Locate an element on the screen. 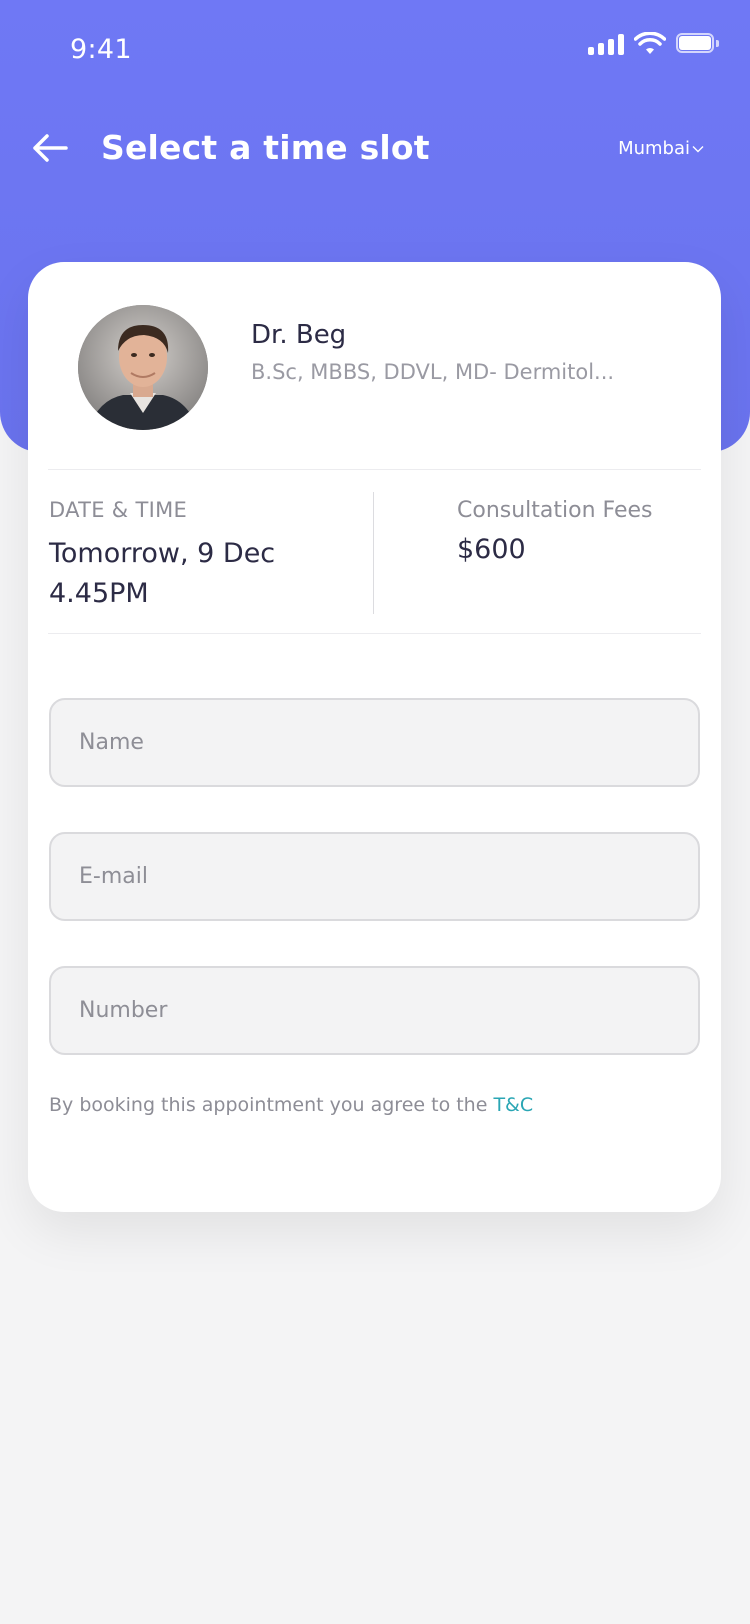 Image resolution: width=750 pixels, height=1624 pixels. back-button is located at coordinates (50, 148).